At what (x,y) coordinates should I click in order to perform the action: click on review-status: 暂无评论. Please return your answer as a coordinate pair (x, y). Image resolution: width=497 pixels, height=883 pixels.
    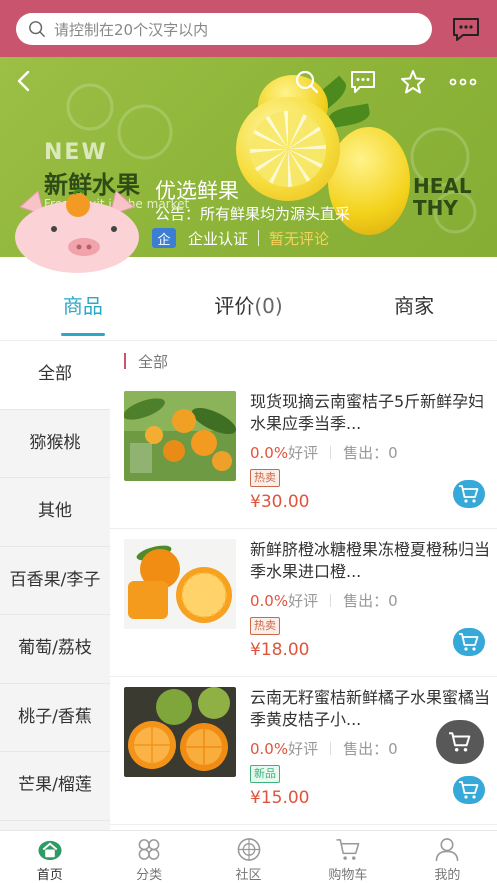
    Looking at the image, I should click on (299, 238).